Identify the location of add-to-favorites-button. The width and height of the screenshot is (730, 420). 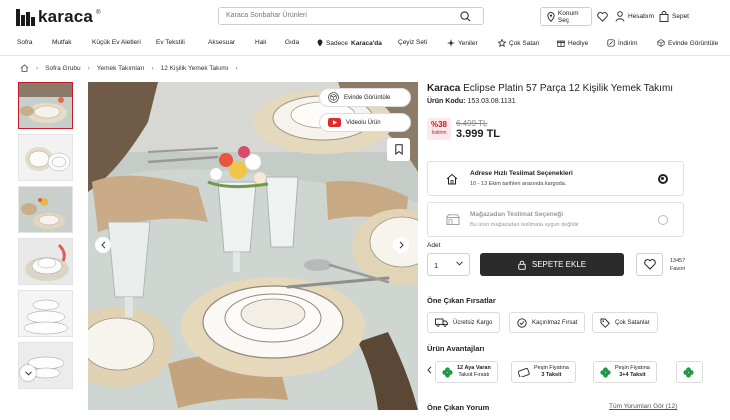
(649, 264).